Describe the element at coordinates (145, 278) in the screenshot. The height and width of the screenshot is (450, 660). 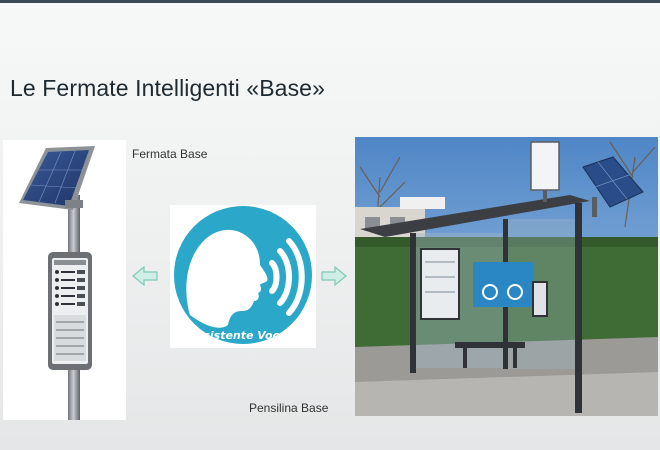
I see `arrow-left-icon` at that location.